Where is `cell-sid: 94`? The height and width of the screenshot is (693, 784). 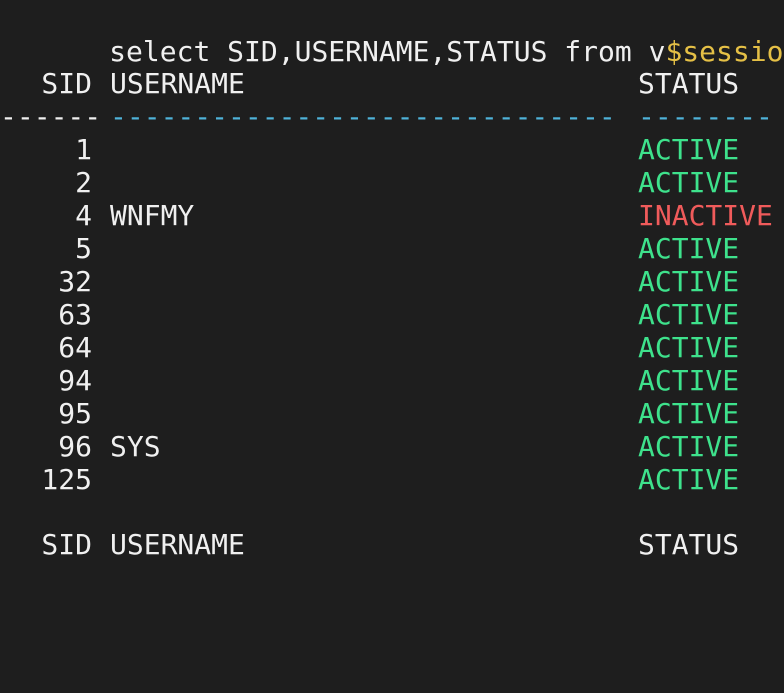
cell-sid: 94 is located at coordinates (75, 380).